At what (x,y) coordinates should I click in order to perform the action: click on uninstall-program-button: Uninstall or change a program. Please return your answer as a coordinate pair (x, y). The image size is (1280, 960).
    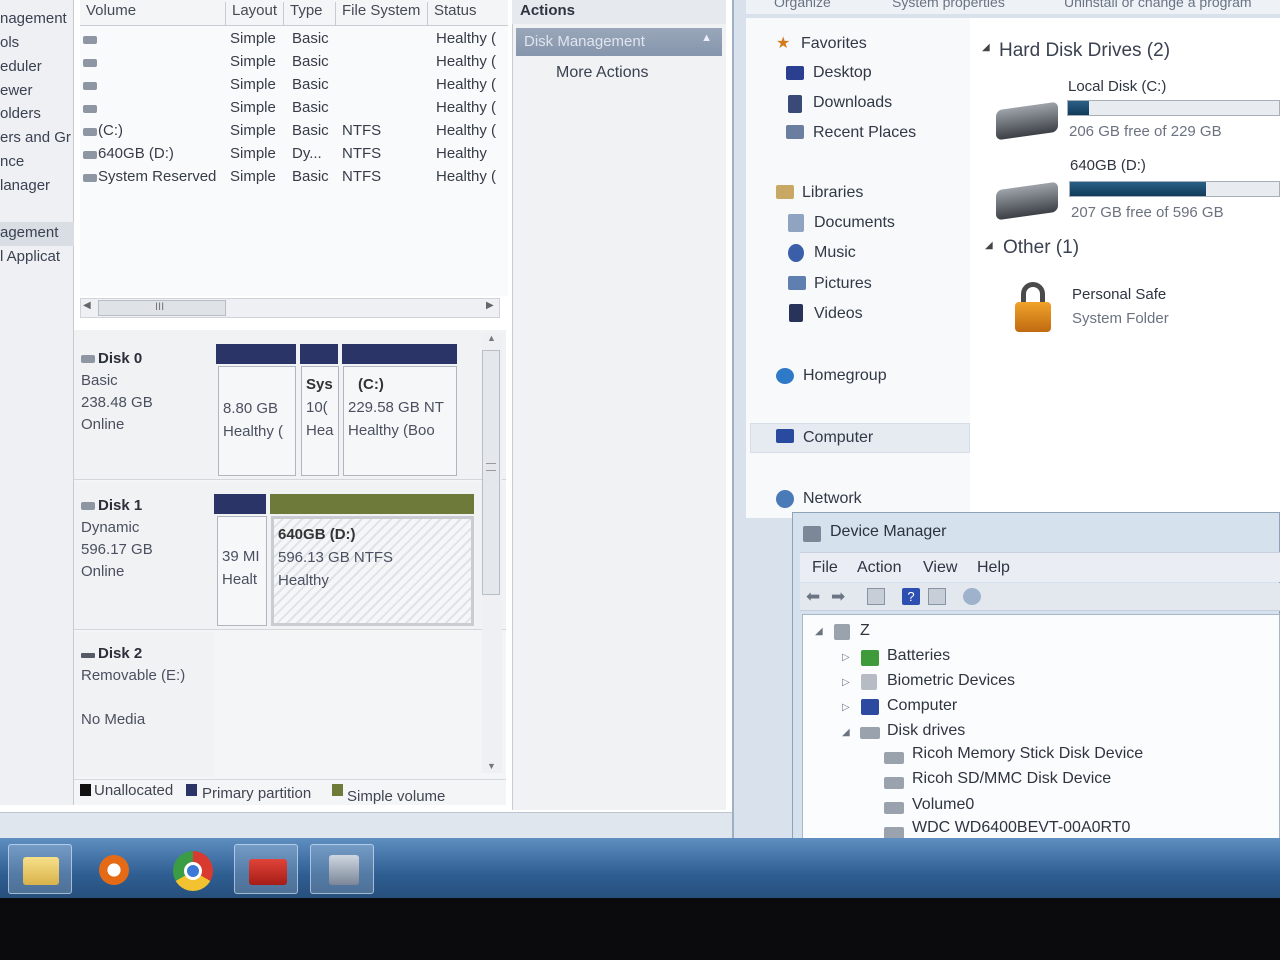
    Looking at the image, I should click on (1172, 5).